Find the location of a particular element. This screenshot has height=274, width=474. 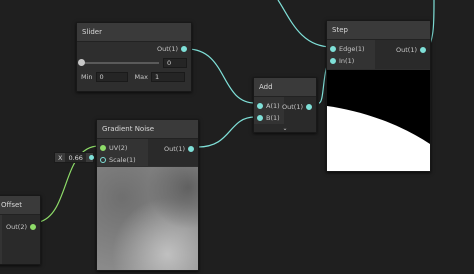

input-uv-port is located at coordinates (103, 148).